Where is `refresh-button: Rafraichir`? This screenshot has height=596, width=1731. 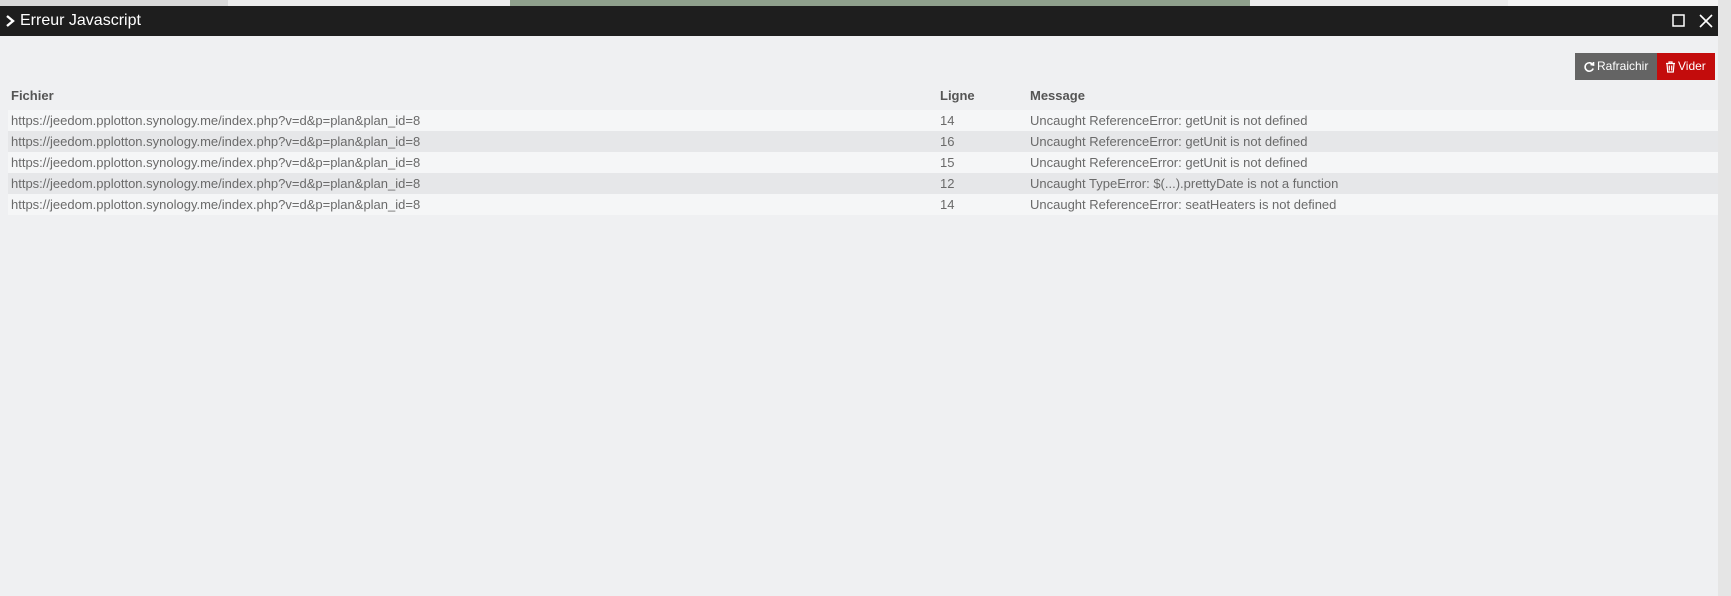 refresh-button: Rafraichir is located at coordinates (1616, 66).